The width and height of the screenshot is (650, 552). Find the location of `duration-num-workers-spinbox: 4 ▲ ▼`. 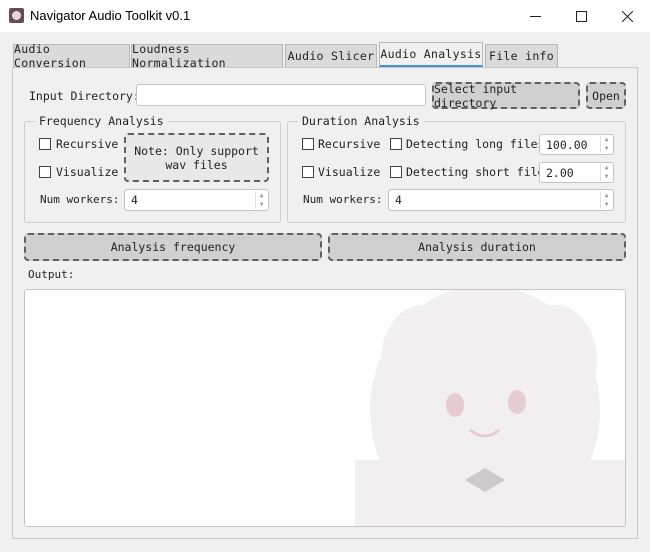

duration-num-workers-spinbox: 4 ▲ ▼ is located at coordinates (501, 200).